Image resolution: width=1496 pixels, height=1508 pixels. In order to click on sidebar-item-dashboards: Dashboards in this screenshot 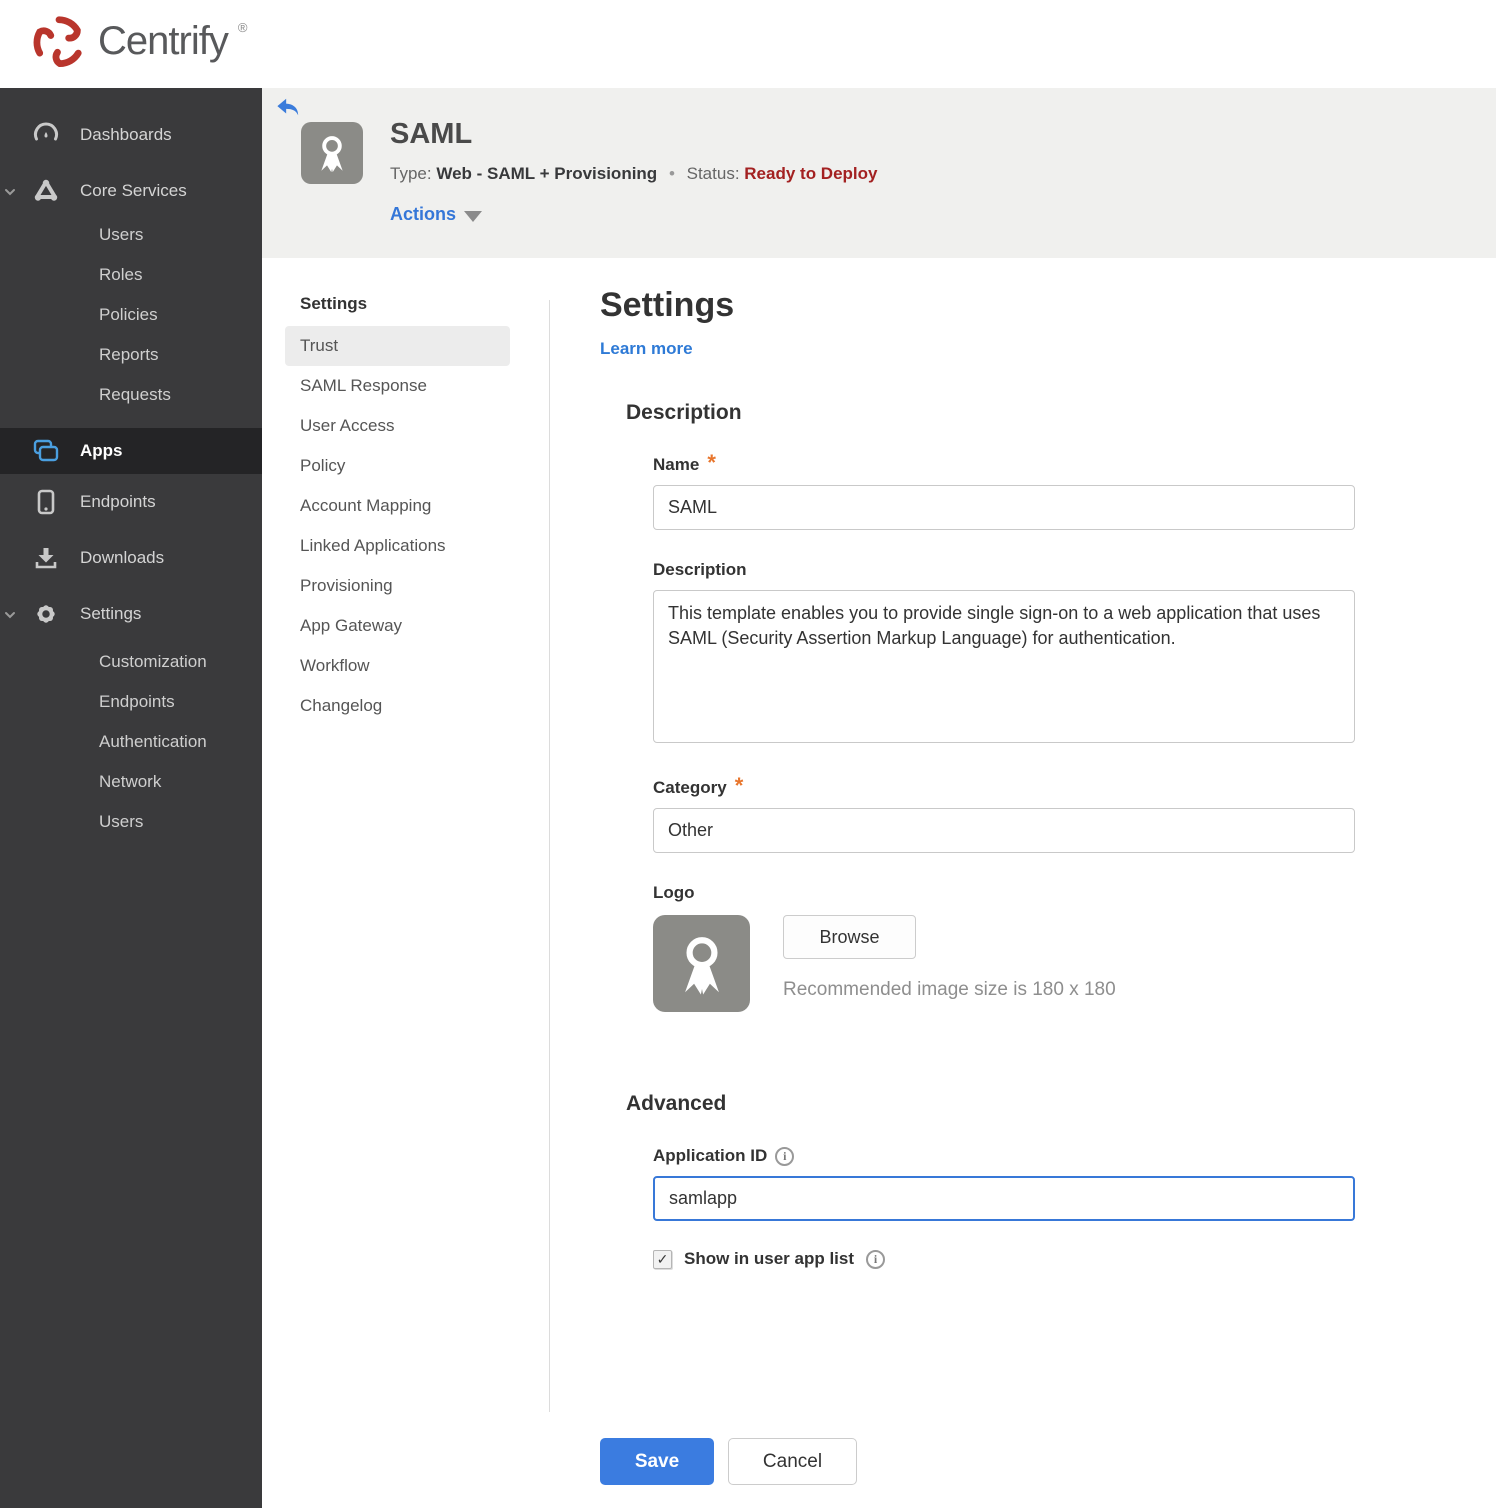, I will do `click(131, 135)`.